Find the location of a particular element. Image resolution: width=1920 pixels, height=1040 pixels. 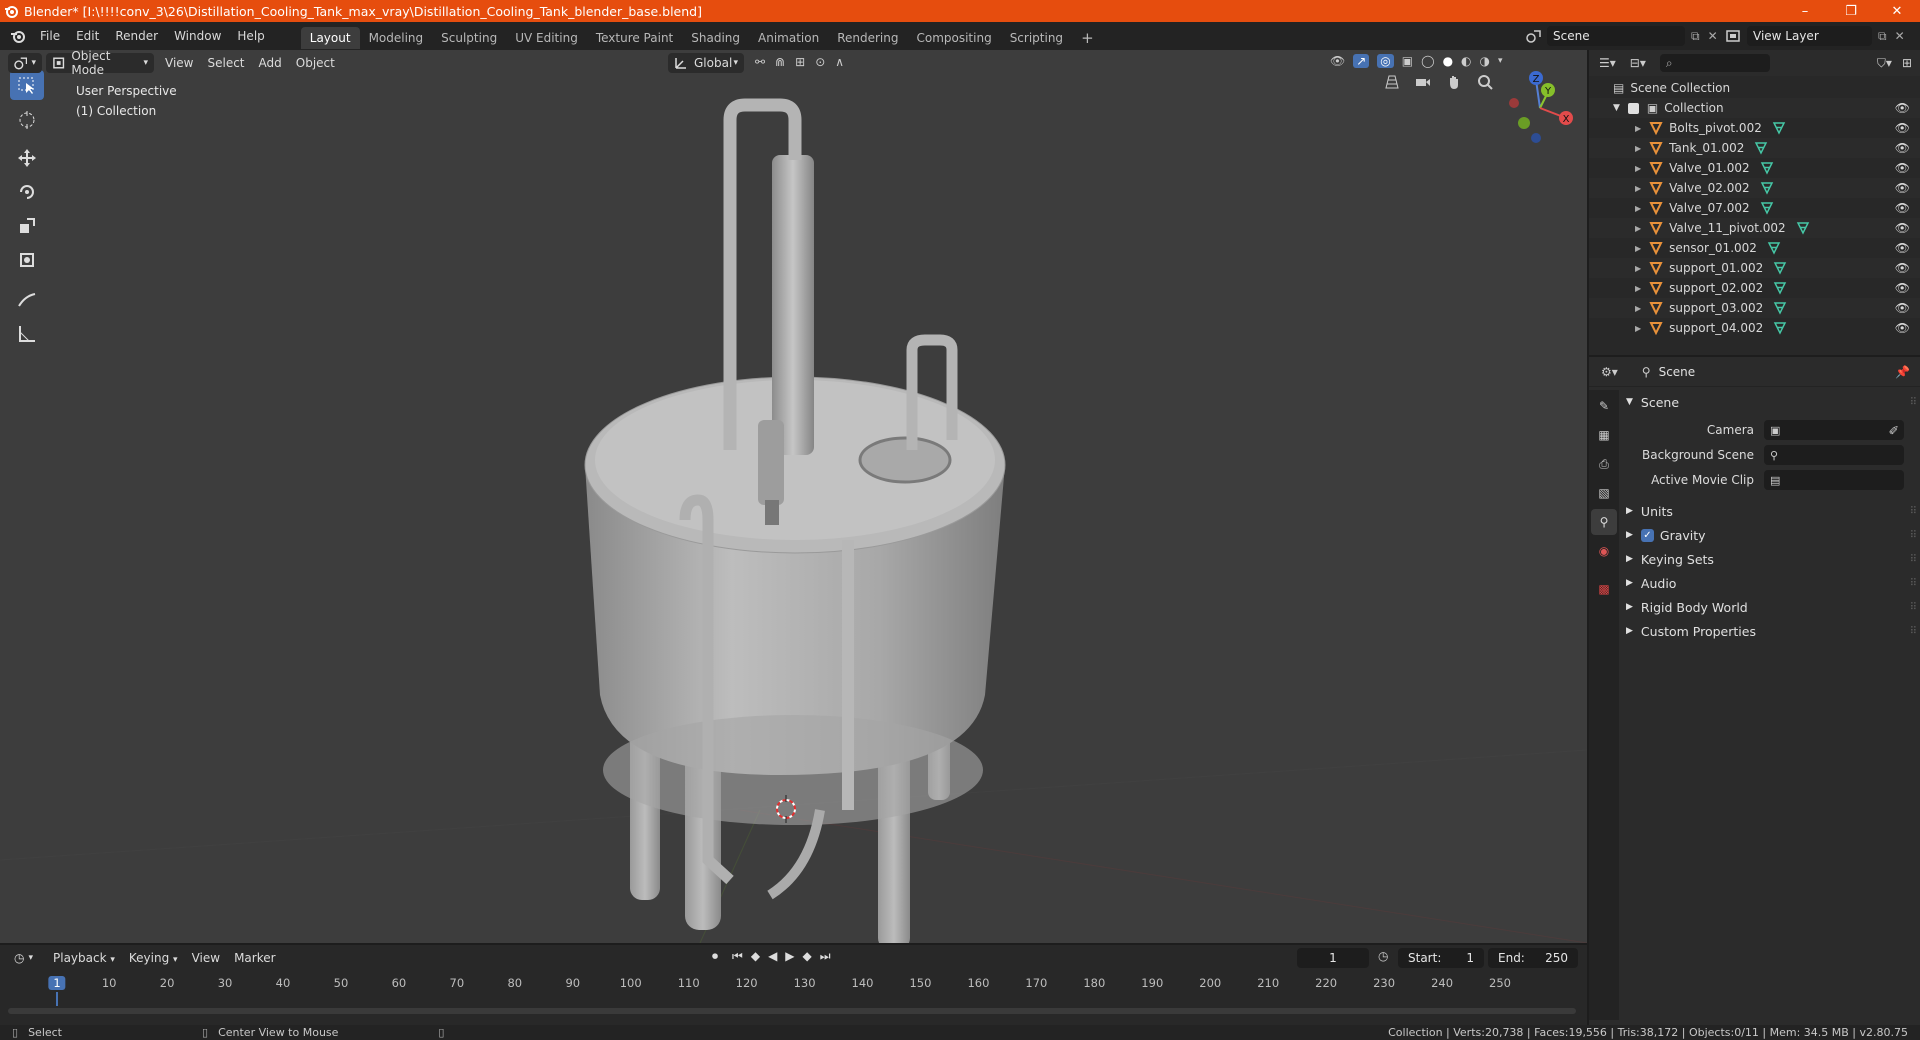

menu-window: Window is located at coordinates (197, 36).